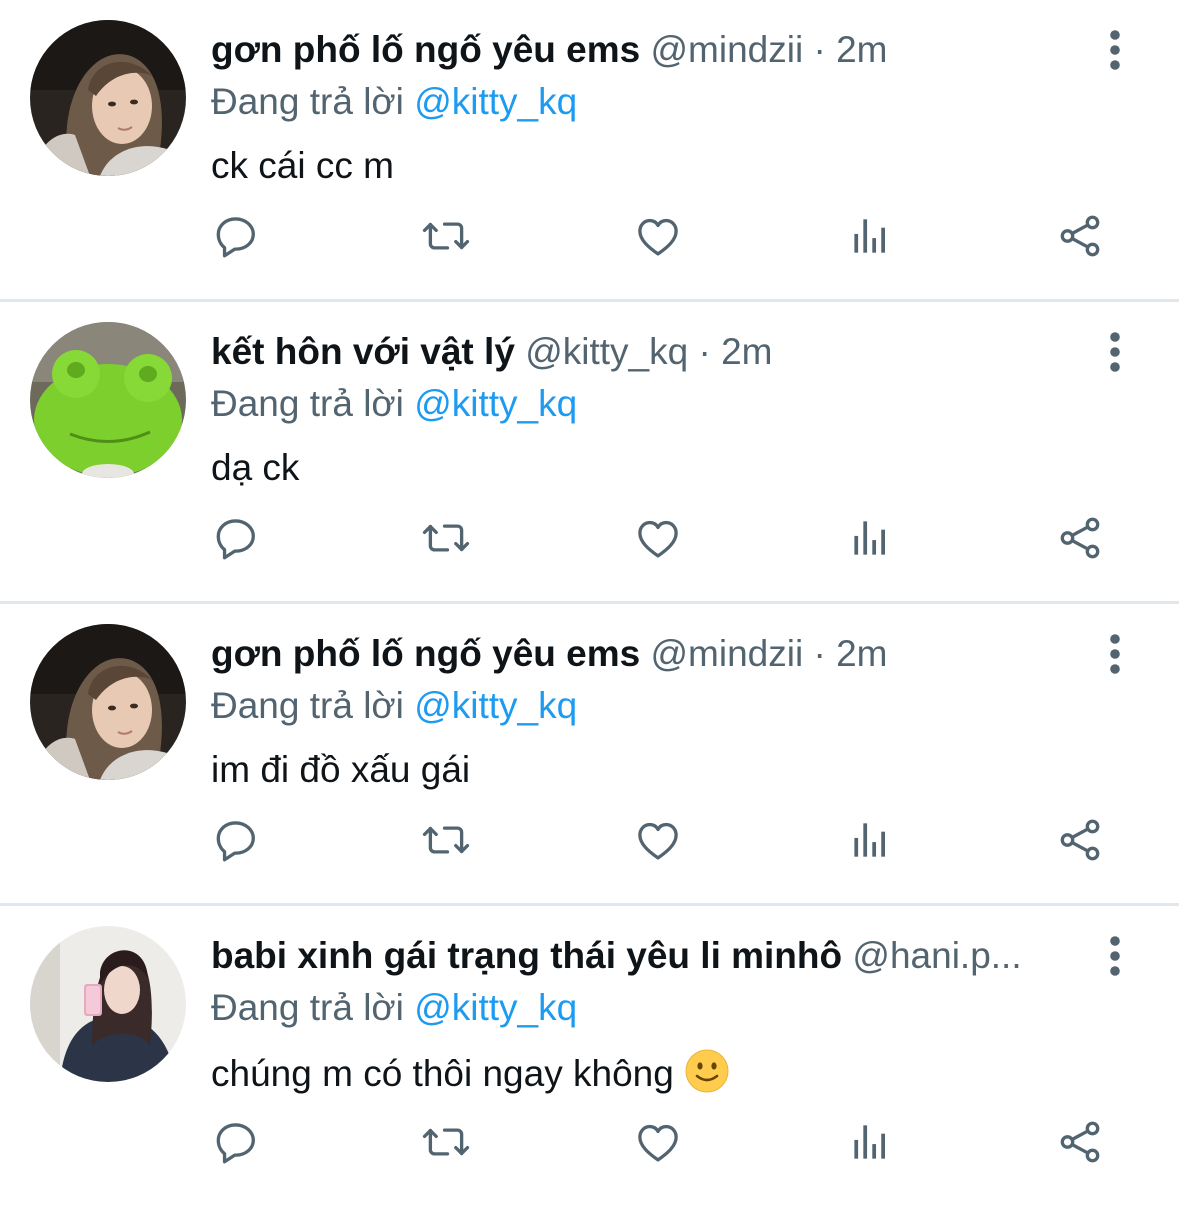  What do you see at coordinates (341, 769) in the screenshot?
I see `tweet-text: im đi đồ xấu gái` at bounding box center [341, 769].